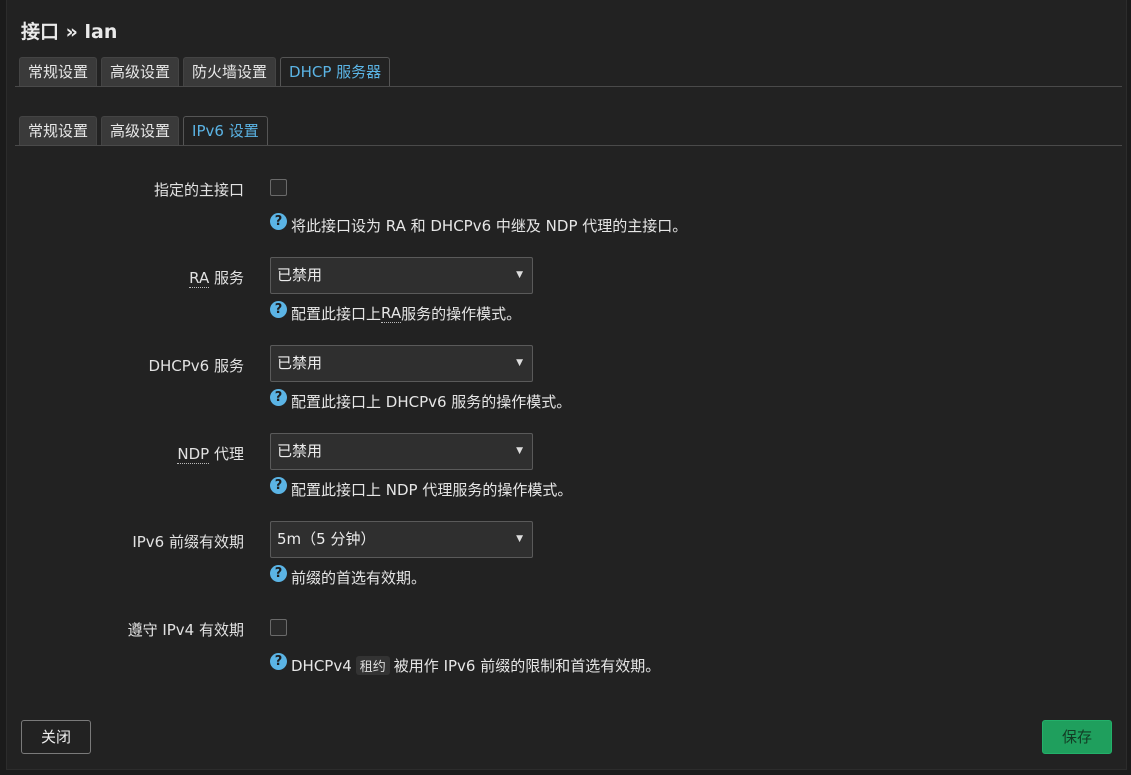 This screenshot has height=775, width=1131. What do you see at coordinates (300, 363) in the screenshot?
I see `dhcpv6-select-value: 已禁用` at bounding box center [300, 363].